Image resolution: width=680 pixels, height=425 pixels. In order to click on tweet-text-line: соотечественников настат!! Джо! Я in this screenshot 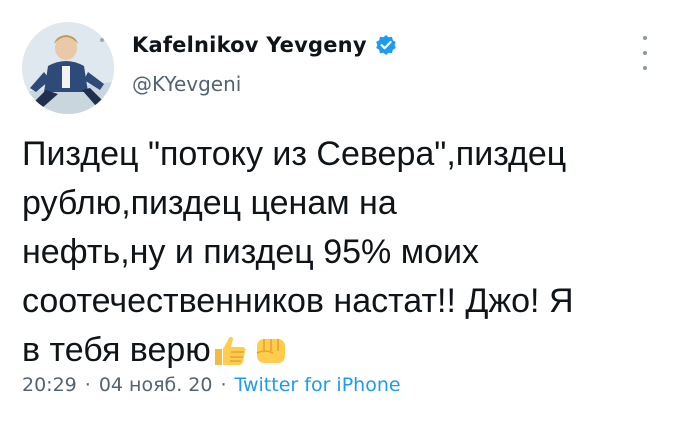, I will do `click(298, 301)`.